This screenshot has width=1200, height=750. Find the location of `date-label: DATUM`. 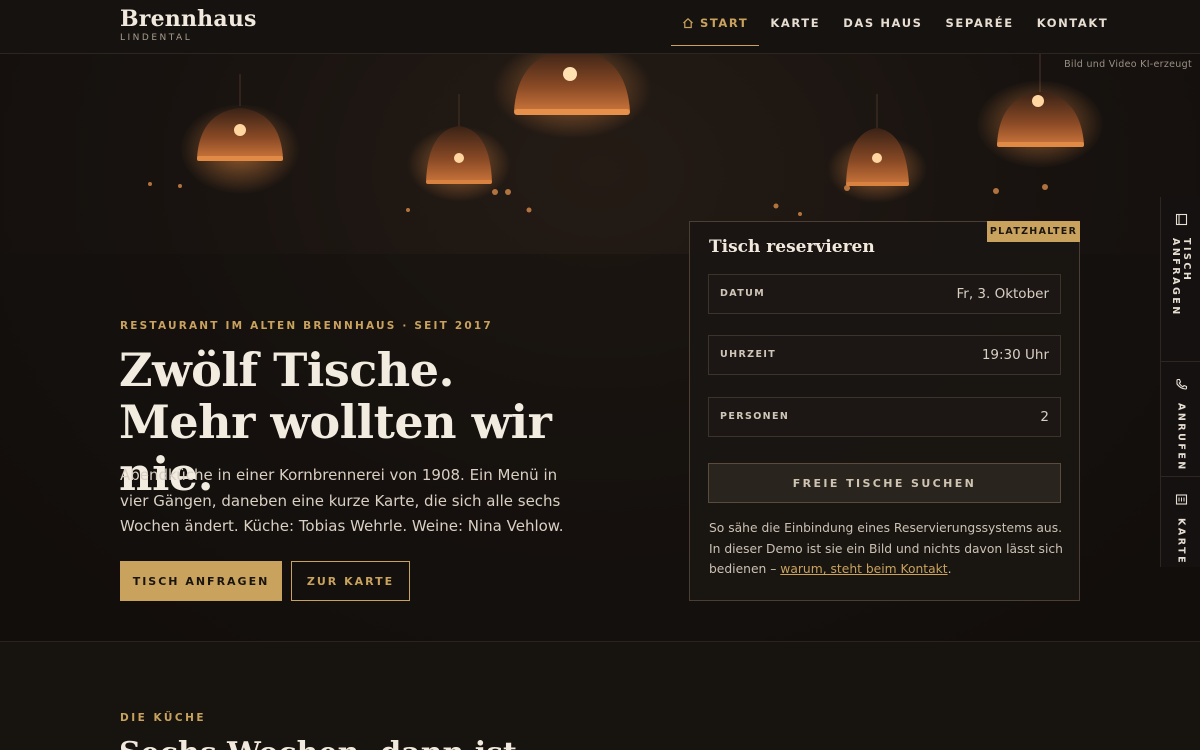

date-label: DATUM is located at coordinates (743, 293).